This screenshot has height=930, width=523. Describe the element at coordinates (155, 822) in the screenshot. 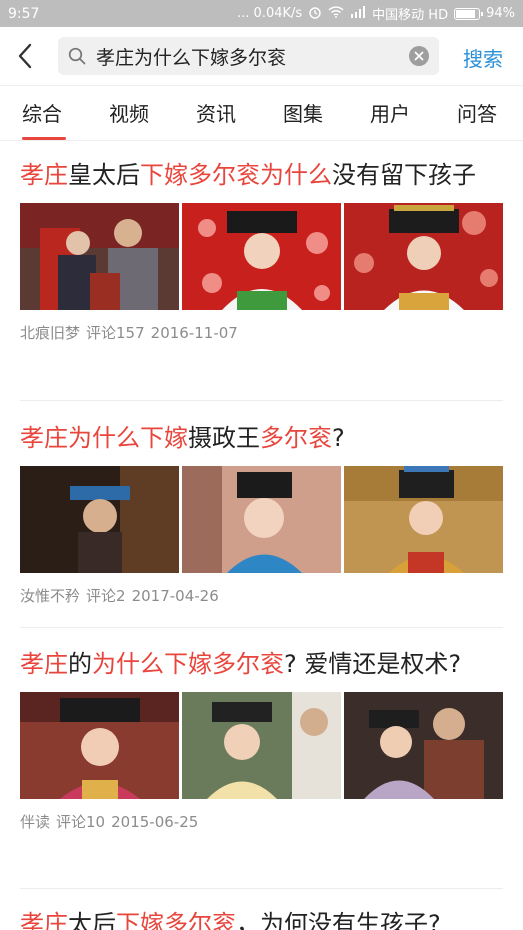

I see `publish-date: 2015-06-25` at that location.